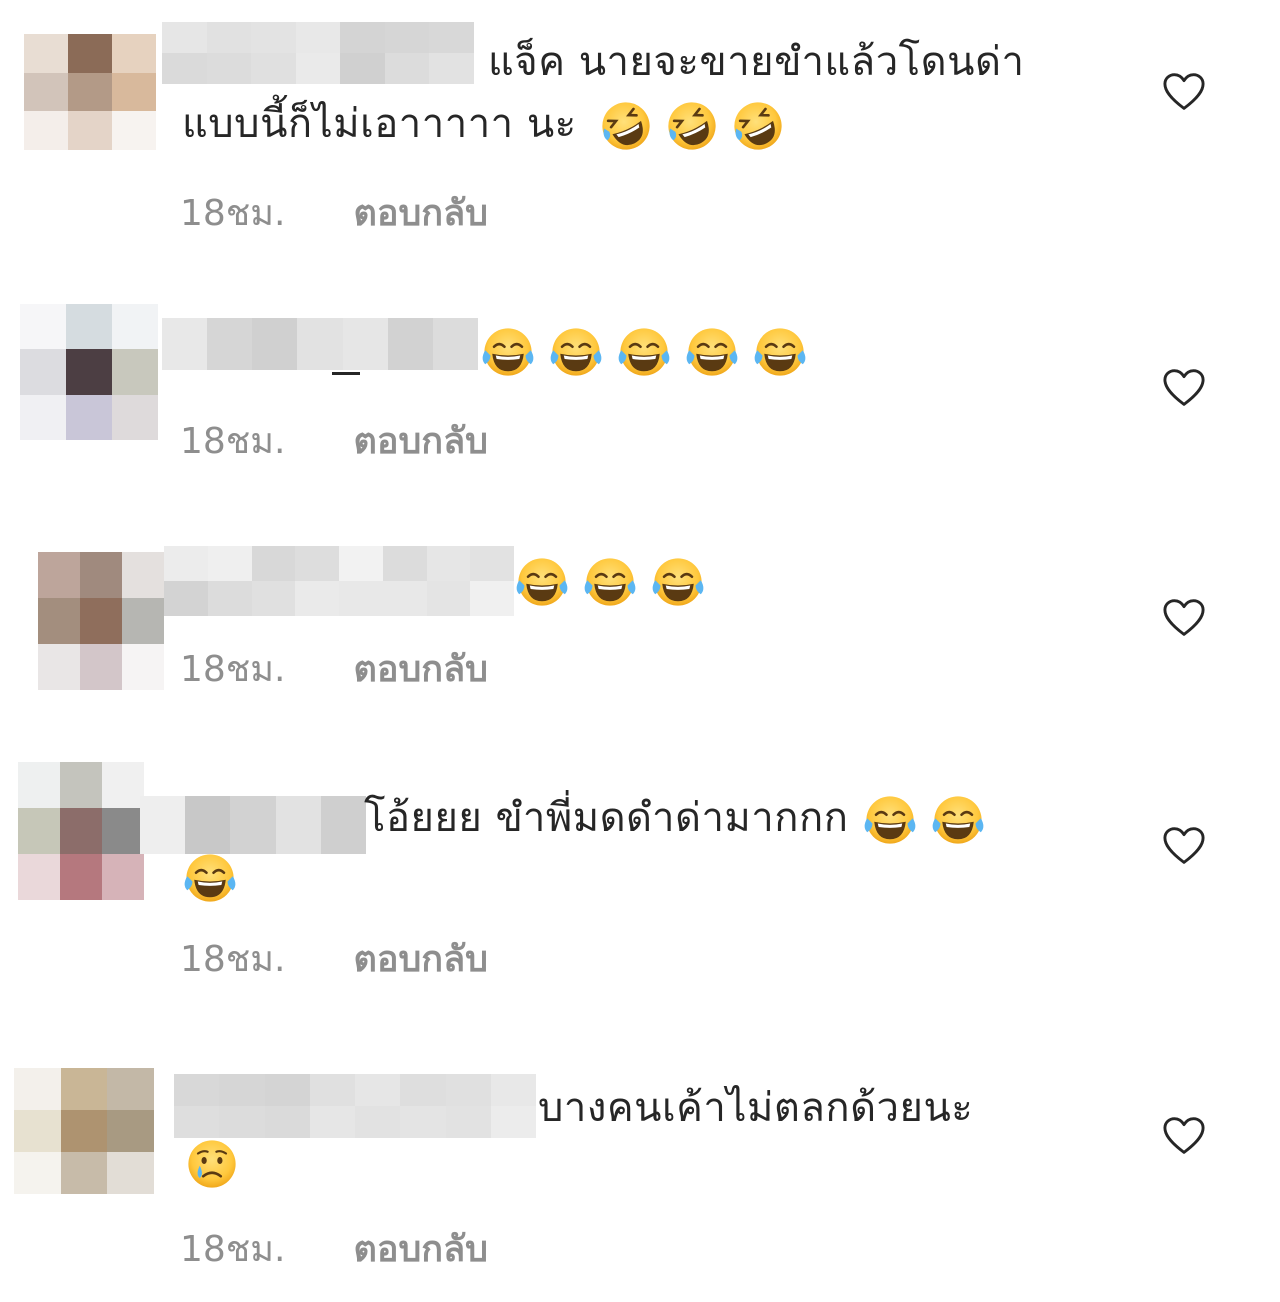 The width and height of the screenshot is (1280, 1302). Describe the element at coordinates (484, 126) in the screenshot. I see `comment-text: แบบนี้ก็ไม่เอาาาาา นะ` at that location.